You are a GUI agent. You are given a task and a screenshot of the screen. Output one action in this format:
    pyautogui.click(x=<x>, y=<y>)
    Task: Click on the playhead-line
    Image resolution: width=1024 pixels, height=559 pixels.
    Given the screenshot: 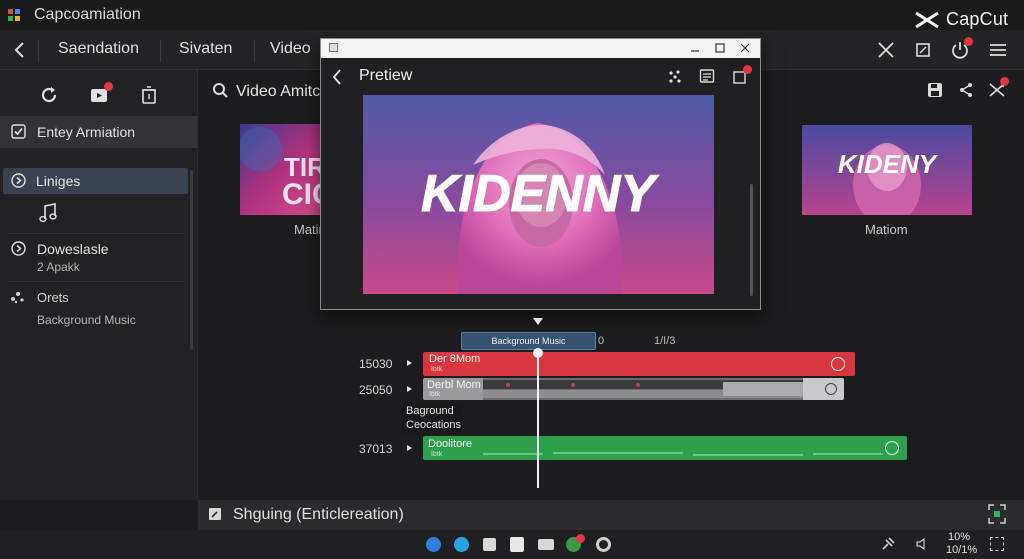 What is the action you would take?
    pyautogui.click(x=538, y=420)
    